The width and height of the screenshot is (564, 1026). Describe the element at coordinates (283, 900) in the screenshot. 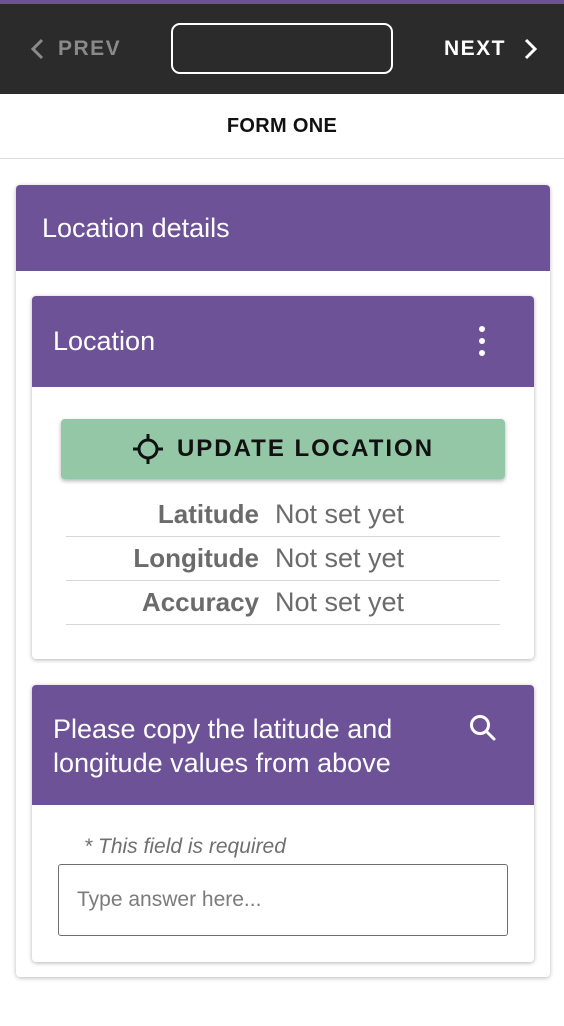

I see `answer-input` at that location.